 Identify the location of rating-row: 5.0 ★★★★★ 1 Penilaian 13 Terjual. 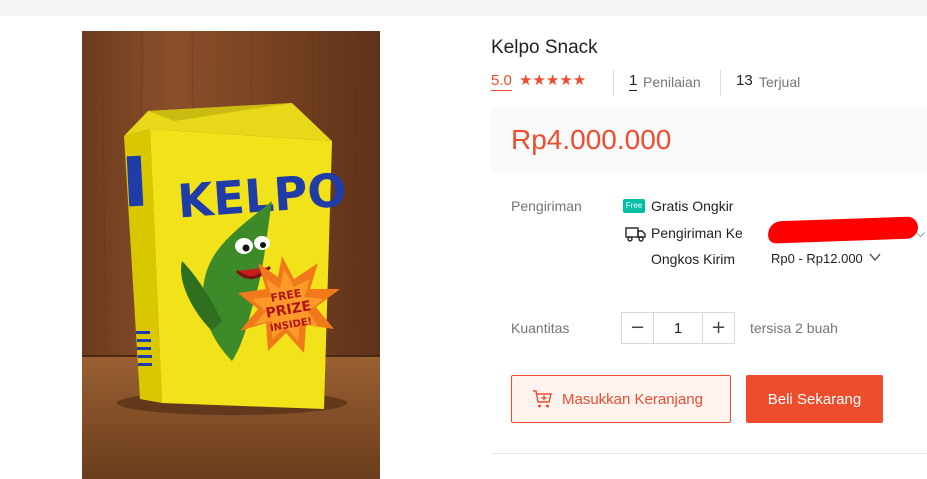
(701, 83).